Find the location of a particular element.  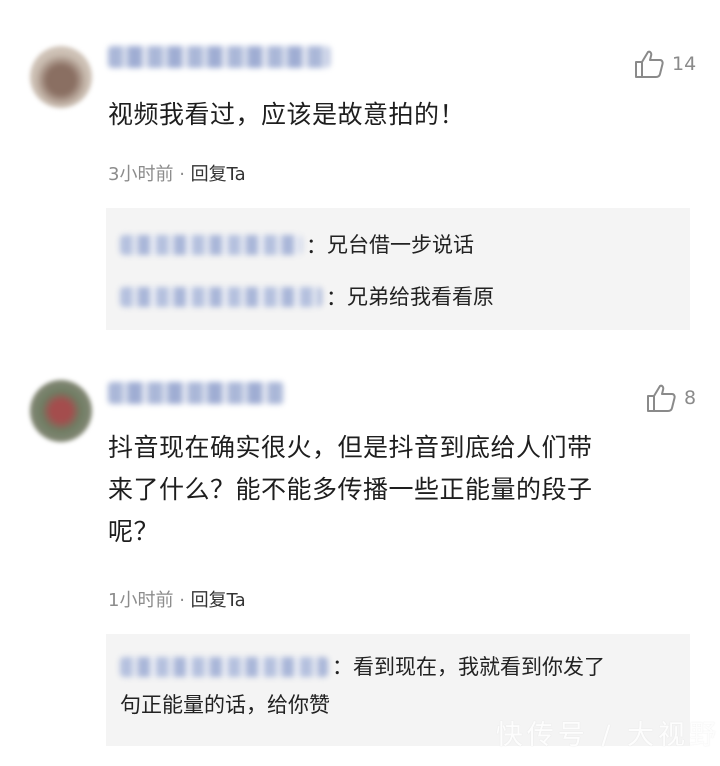

reply-item: ： 兄台借一步说话 is located at coordinates (297, 245).